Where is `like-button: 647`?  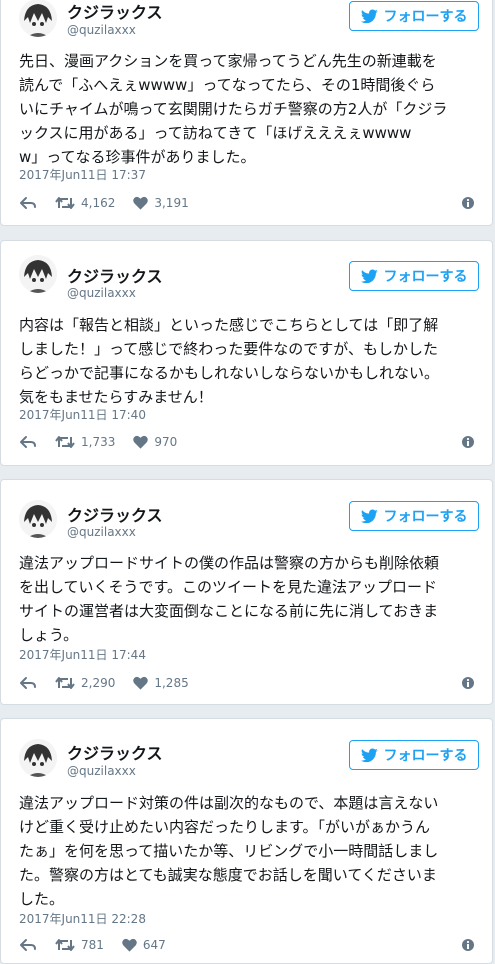 like-button: 647 is located at coordinates (144, 945).